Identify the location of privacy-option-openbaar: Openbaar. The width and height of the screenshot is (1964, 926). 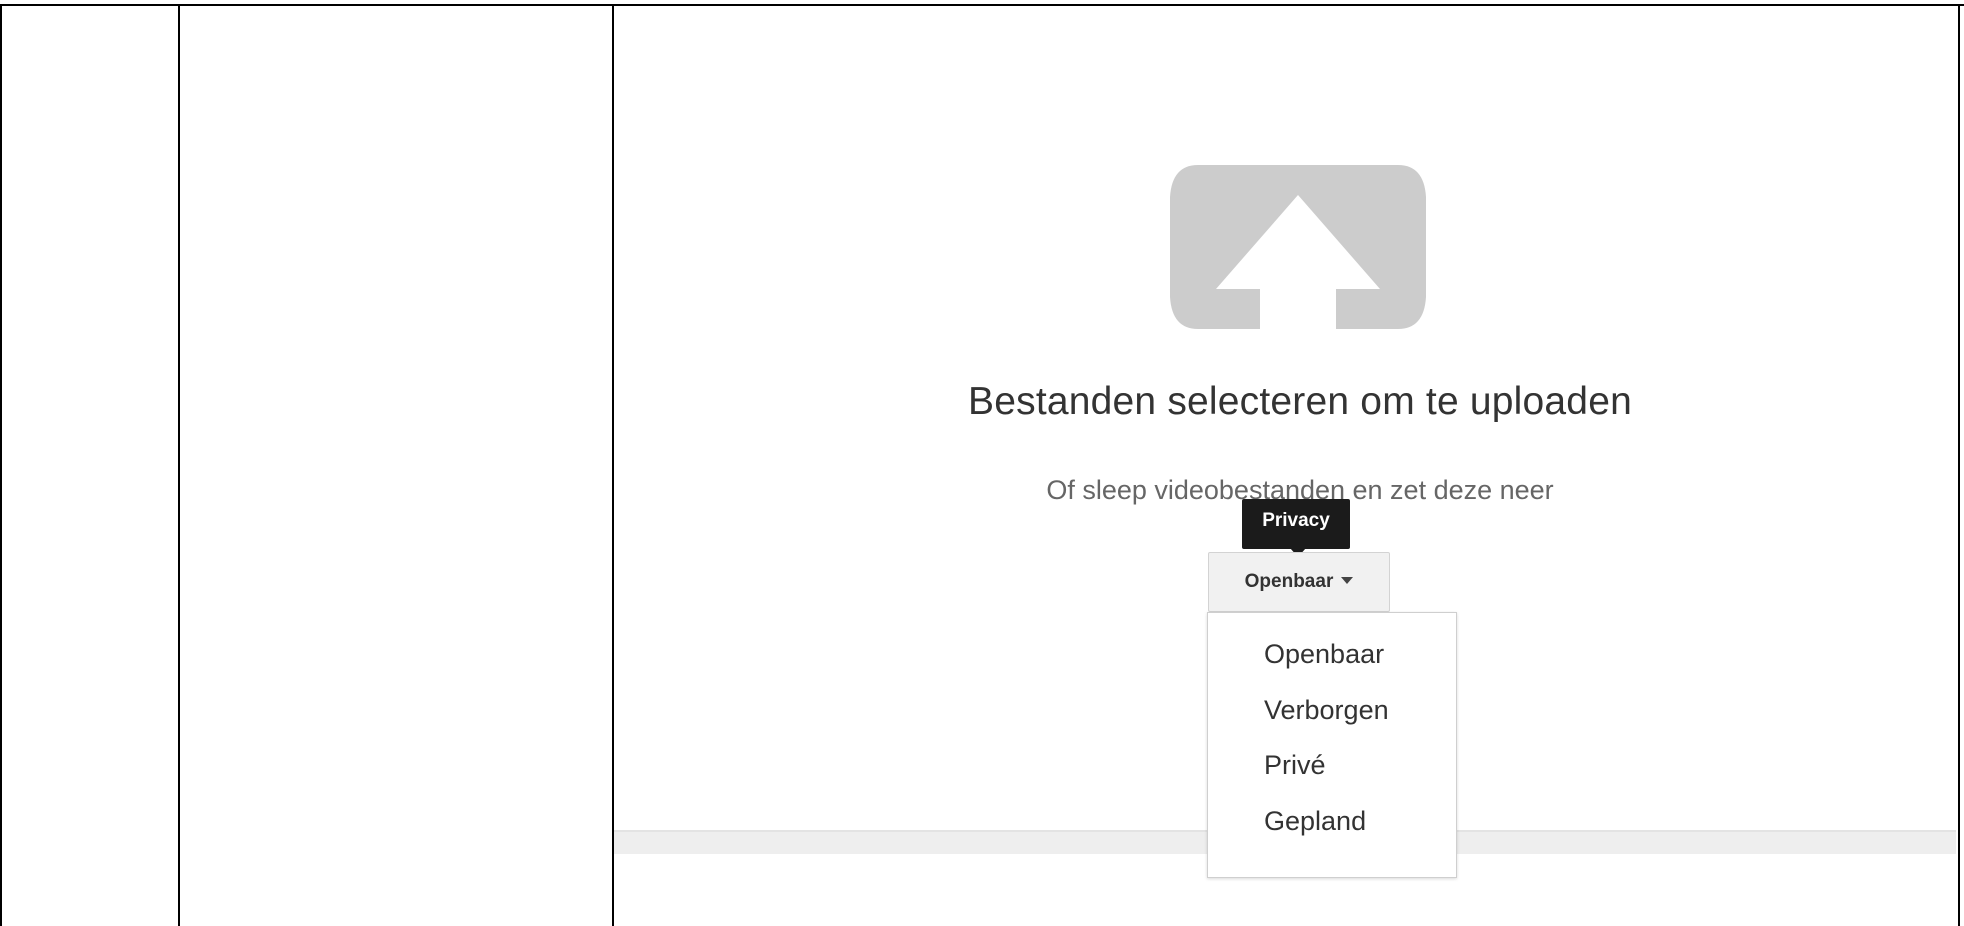
(1324, 654).